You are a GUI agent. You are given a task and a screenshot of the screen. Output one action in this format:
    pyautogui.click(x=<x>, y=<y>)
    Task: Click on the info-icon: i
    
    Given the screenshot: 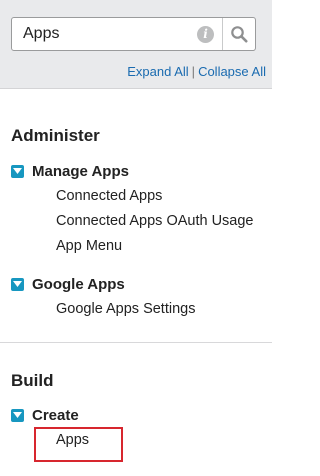 What is the action you would take?
    pyautogui.click(x=205, y=34)
    